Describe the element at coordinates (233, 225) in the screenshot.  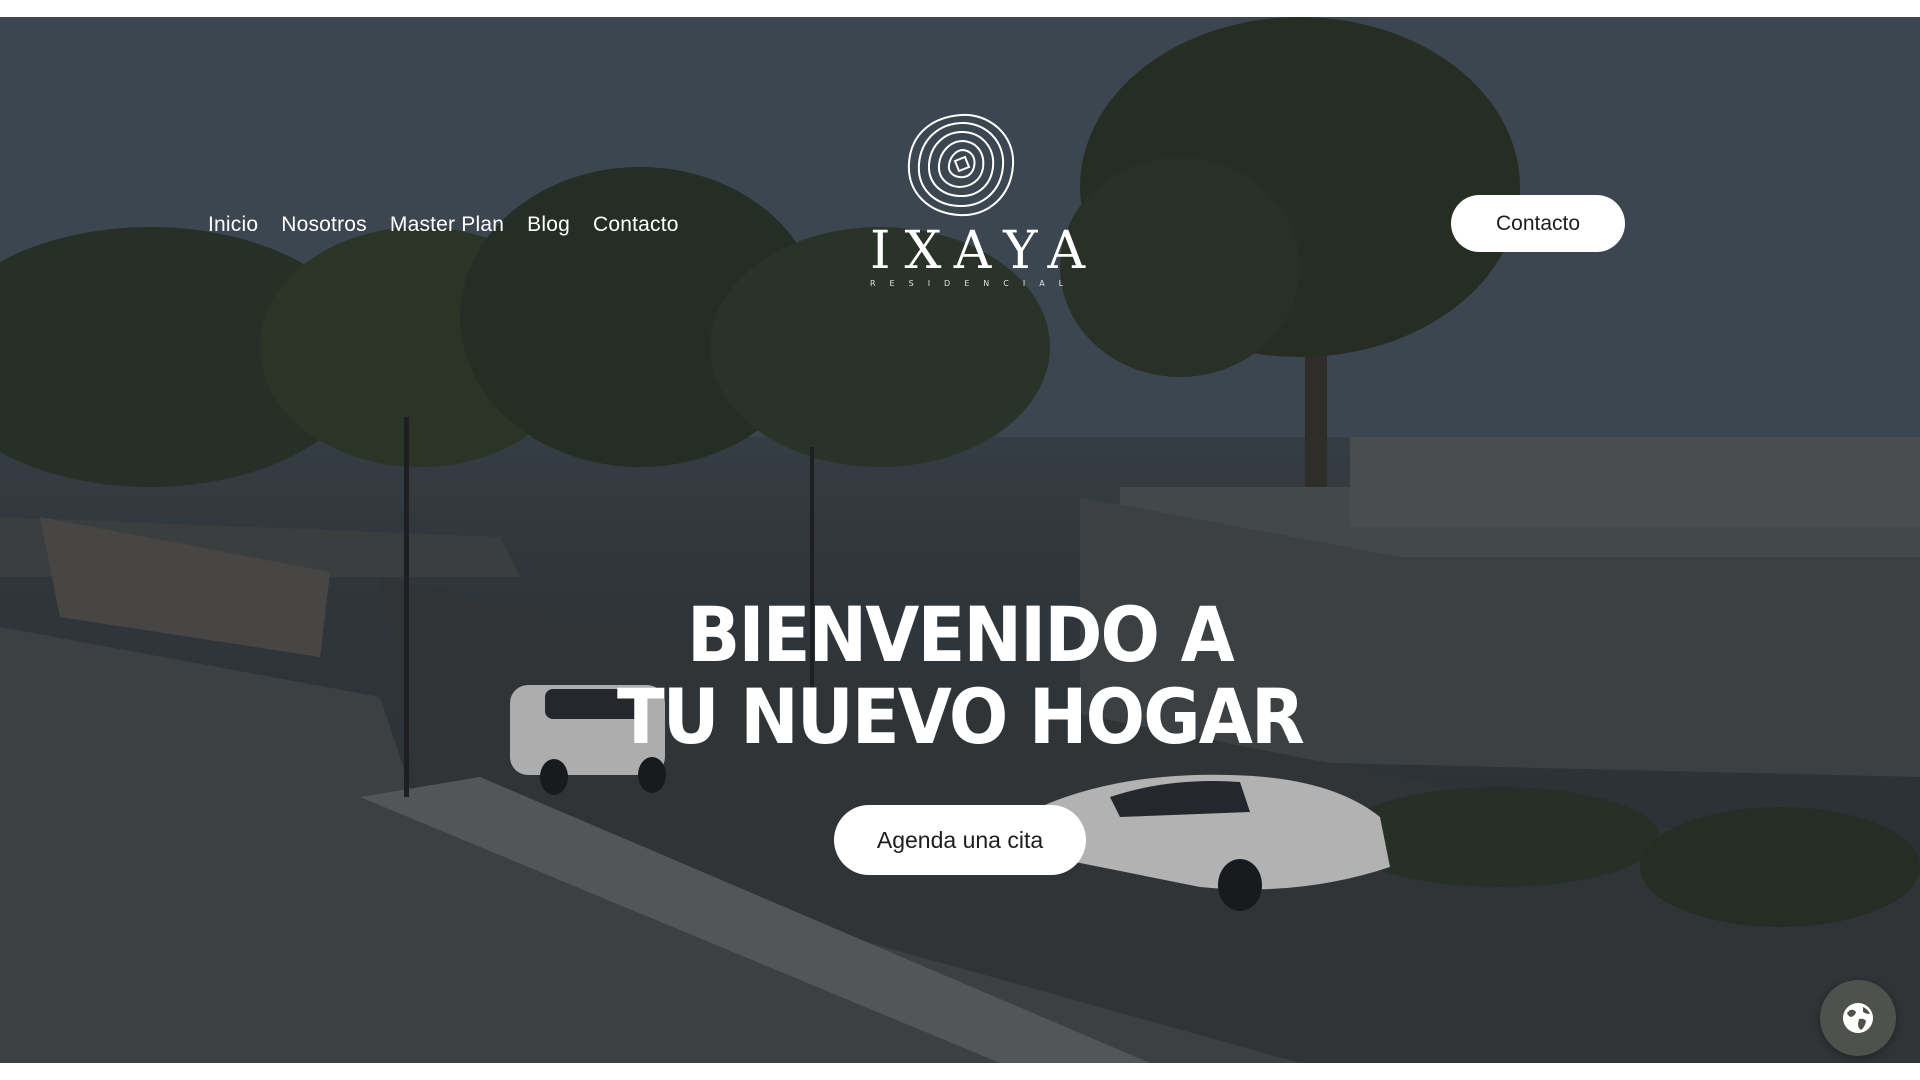
I see `nav-item-inicio: Inicio` at that location.